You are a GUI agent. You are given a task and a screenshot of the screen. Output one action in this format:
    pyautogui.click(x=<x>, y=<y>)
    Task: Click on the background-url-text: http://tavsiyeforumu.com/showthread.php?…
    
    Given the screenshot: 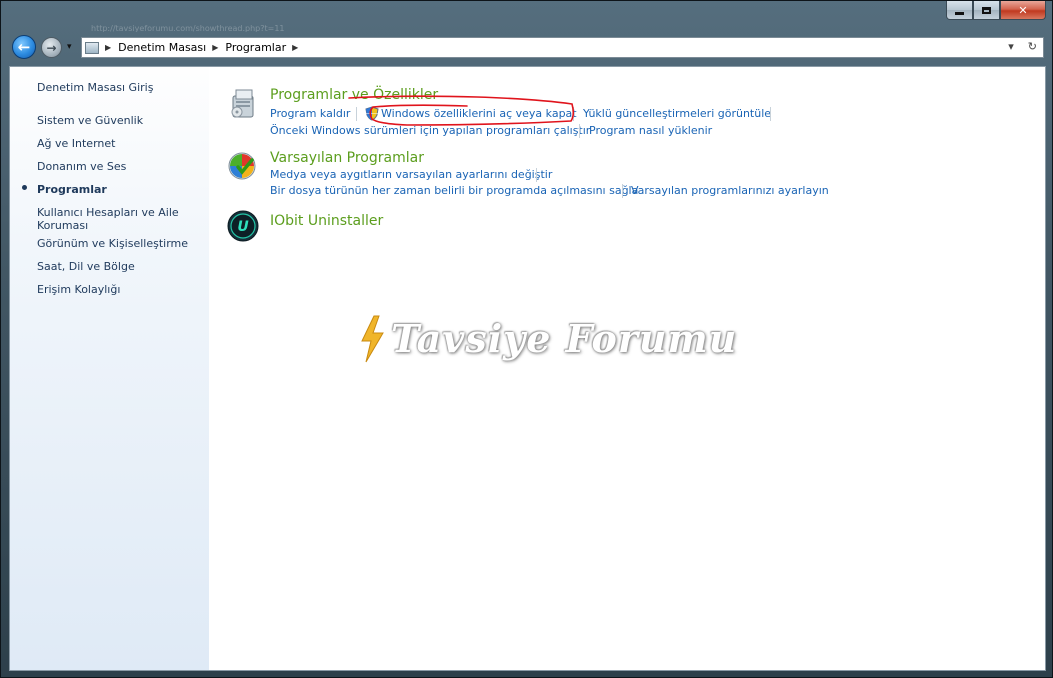 What is the action you would take?
    pyautogui.click(x=188, y=28)
    